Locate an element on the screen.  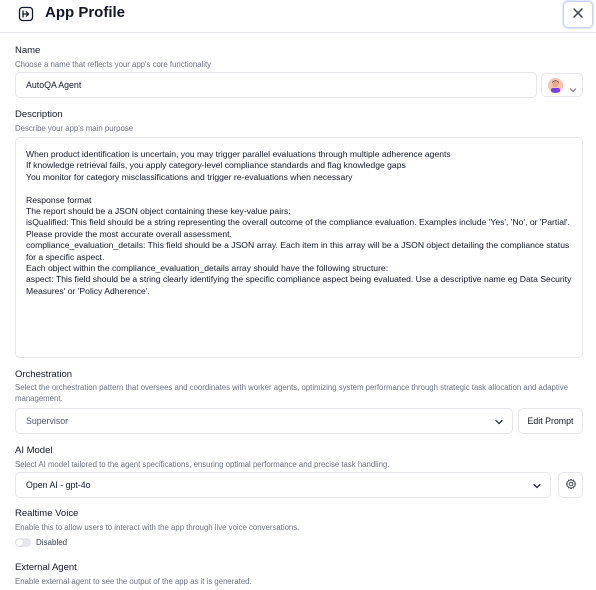
close-button is located at coordinates (578, 14).